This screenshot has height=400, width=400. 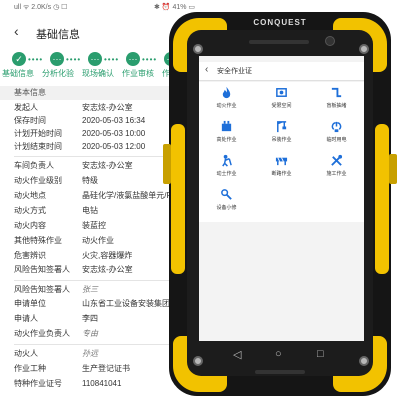 What do you see at coordinates (226, 174) in the screenshot?
I see `tile-label: 动土作业` at bounding box center [226, 174].